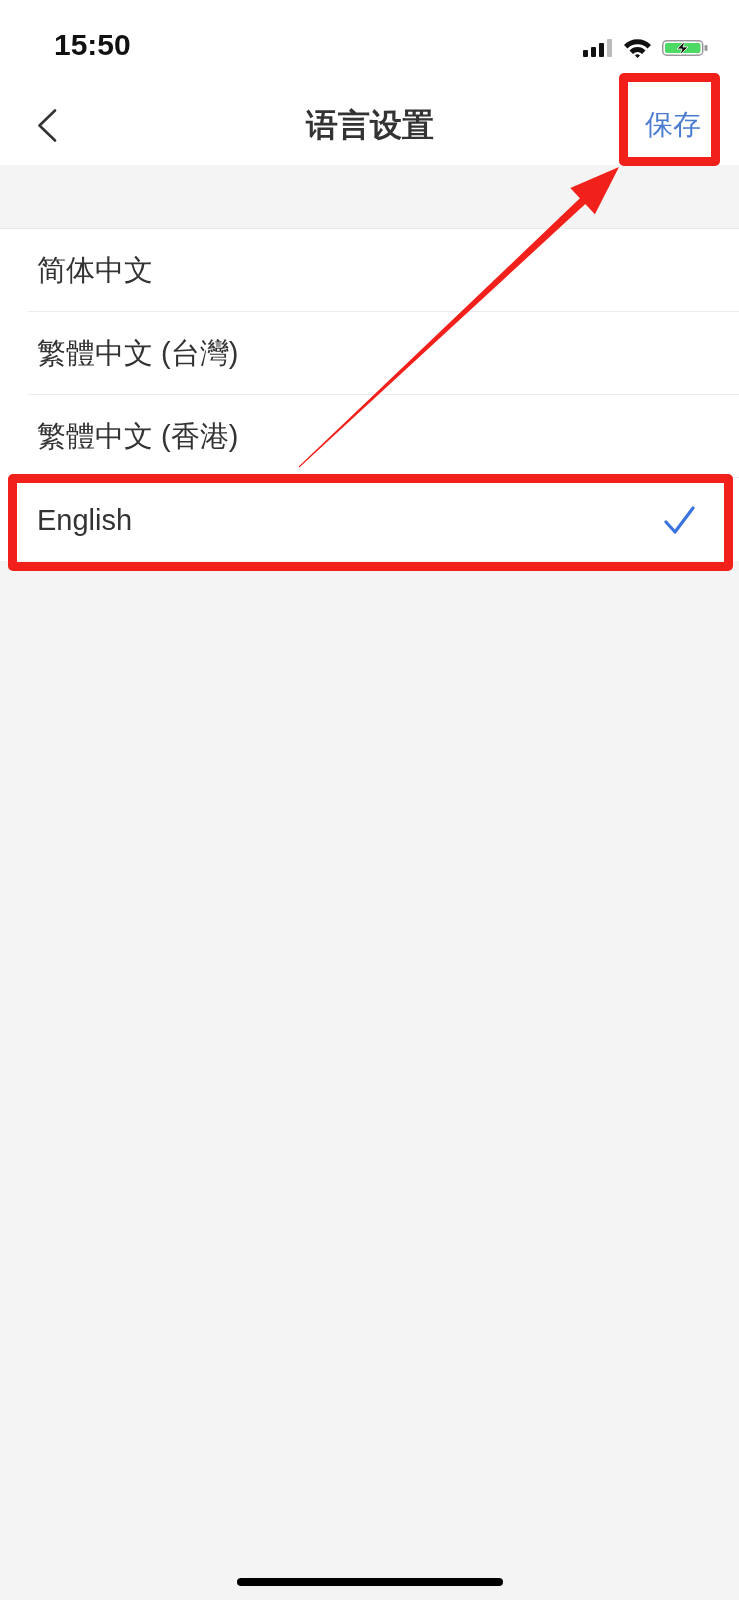  I want to click on language-label: 繁體中文 (台灣), so click(138, 353).